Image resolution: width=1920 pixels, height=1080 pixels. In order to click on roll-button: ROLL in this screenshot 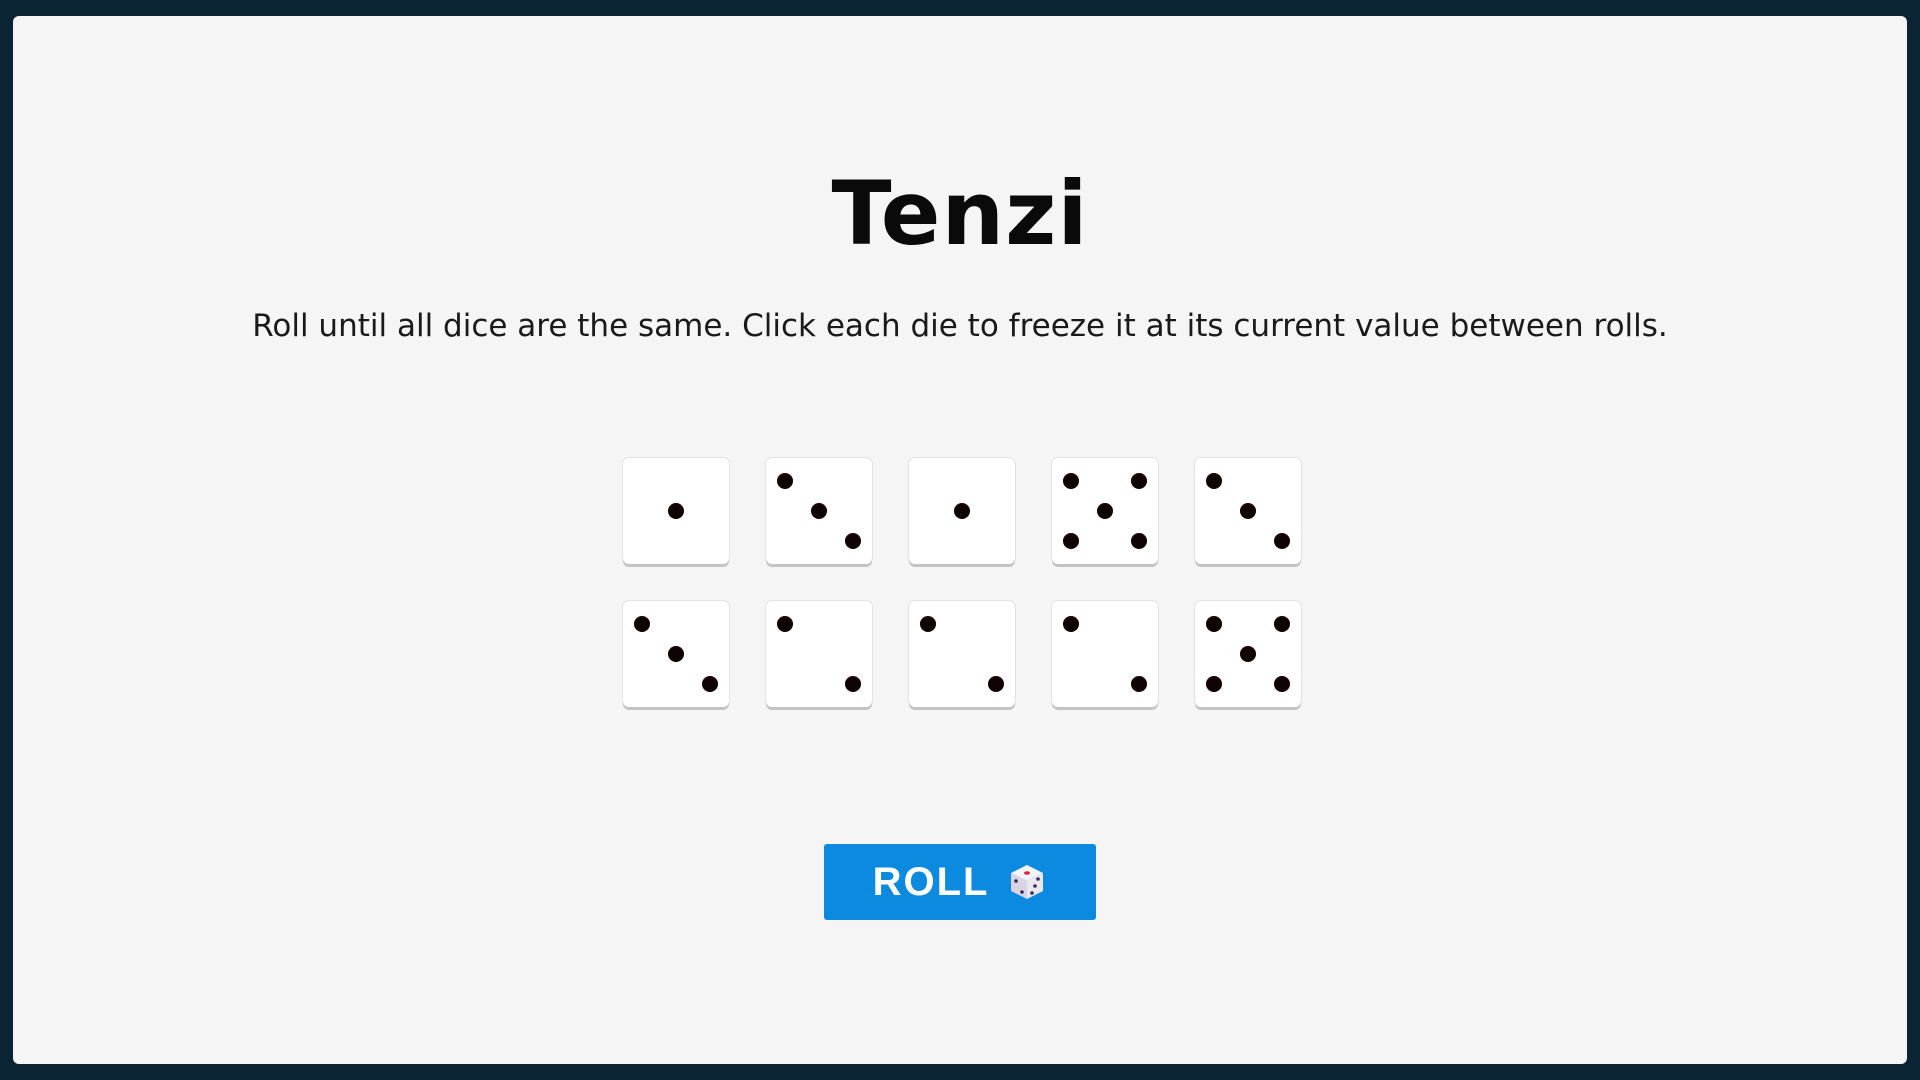, I will do `click(960, 882)`.